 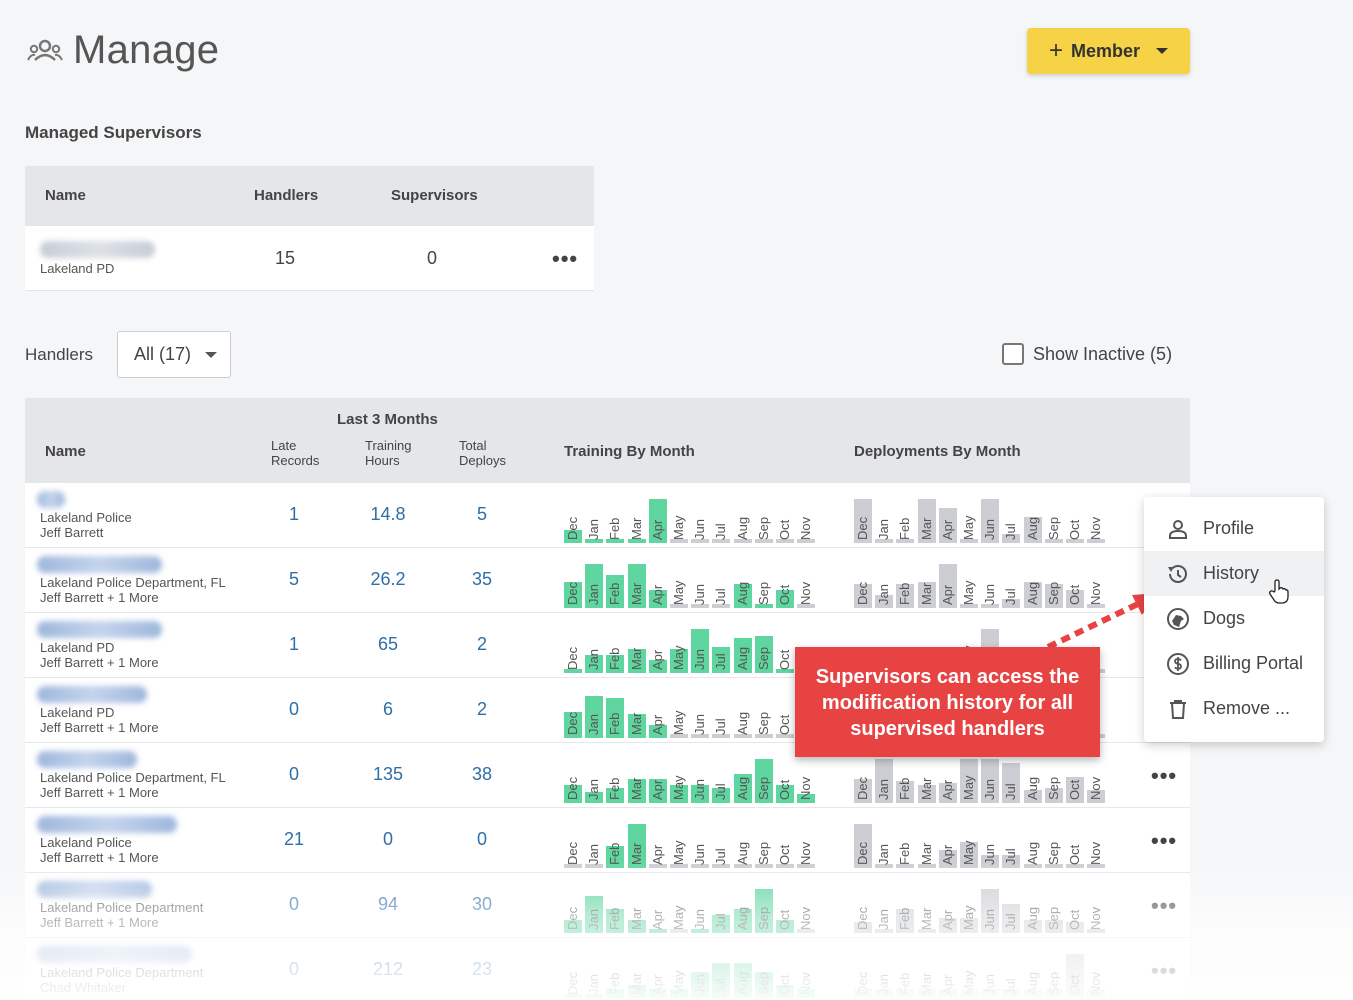 I want to click on month-tick-label: Feb, so click(x=615, y=520).